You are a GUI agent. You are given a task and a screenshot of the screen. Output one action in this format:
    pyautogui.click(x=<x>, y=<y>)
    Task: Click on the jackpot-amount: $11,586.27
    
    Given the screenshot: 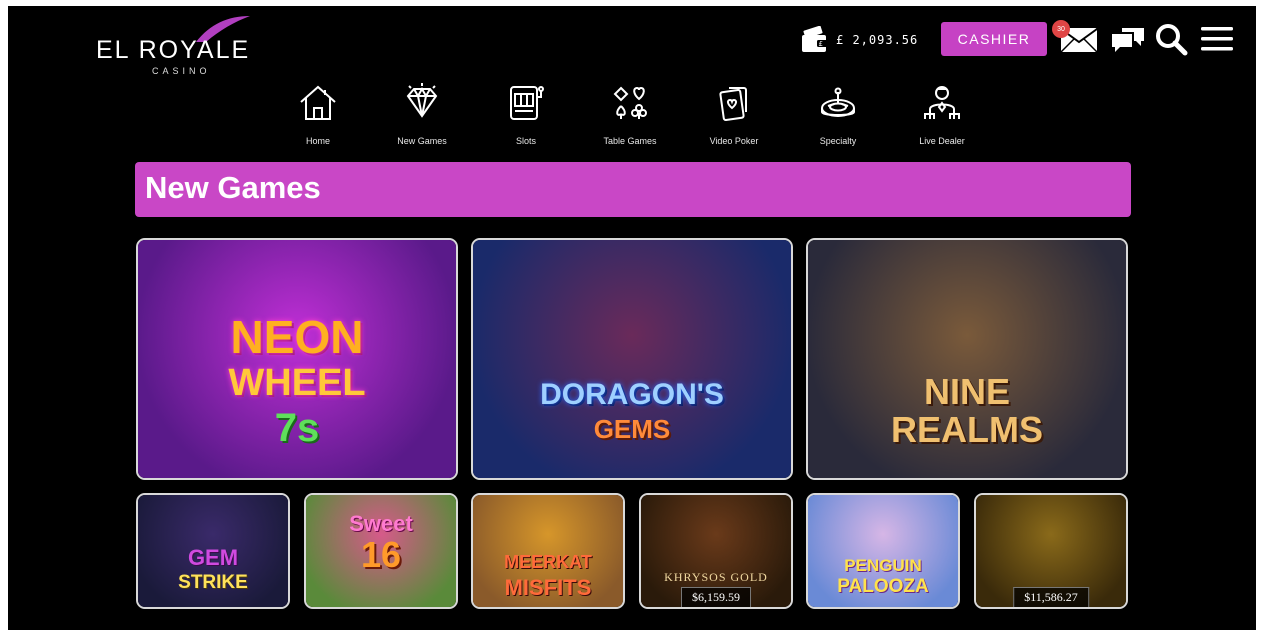 What is the action you would take?
    pyautogui.click(x=1051, y=597)
    